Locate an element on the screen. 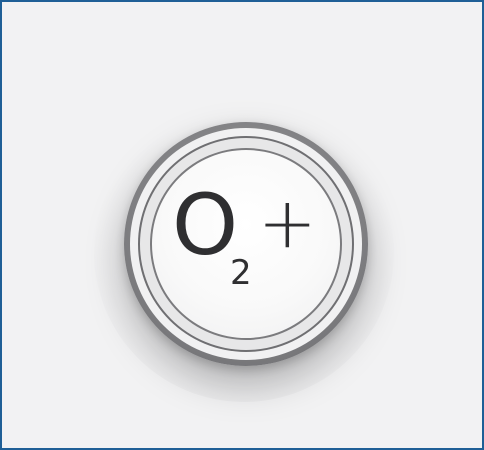 This screenshot has height=450, width=484. label-o: O is located at coordinates (205, 225).